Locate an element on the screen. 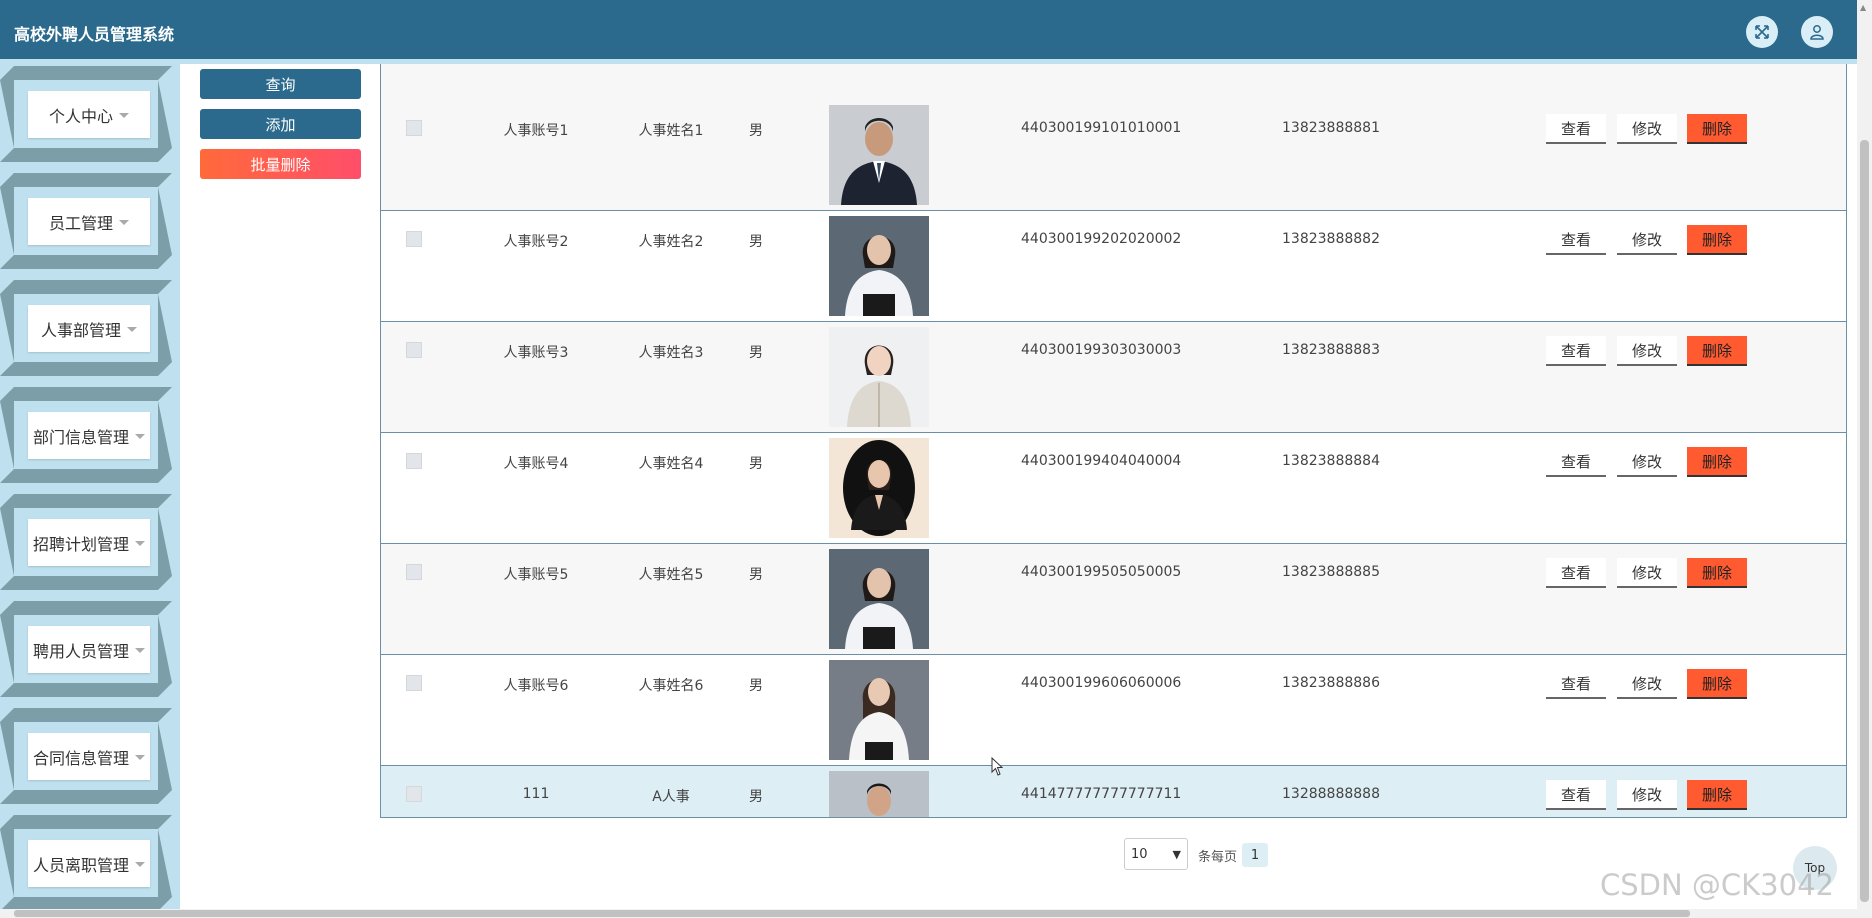 The image size is (1872, 918). account-cell: 人事账号3 is located at coordinates (536, 353).